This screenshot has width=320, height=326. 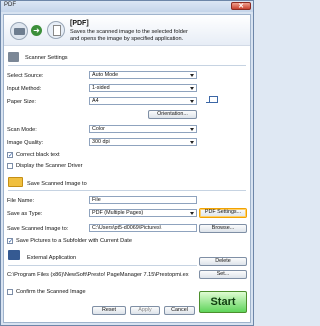 What do you see at coordinates (10, 5) in the screenshot?
I see `window-title: PDF` at bounding box center [10, 5].